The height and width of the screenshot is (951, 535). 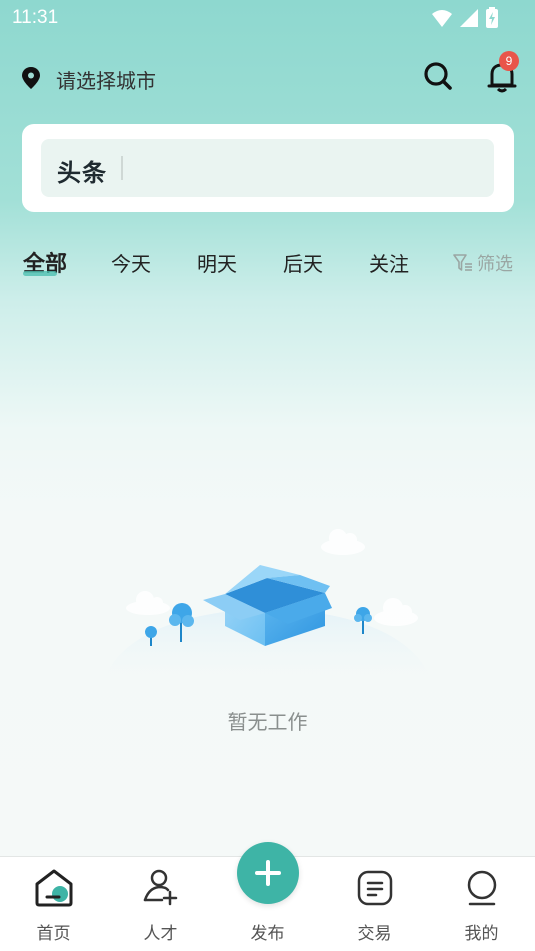 I want to click on status-icons, so click(x=465, y=18).